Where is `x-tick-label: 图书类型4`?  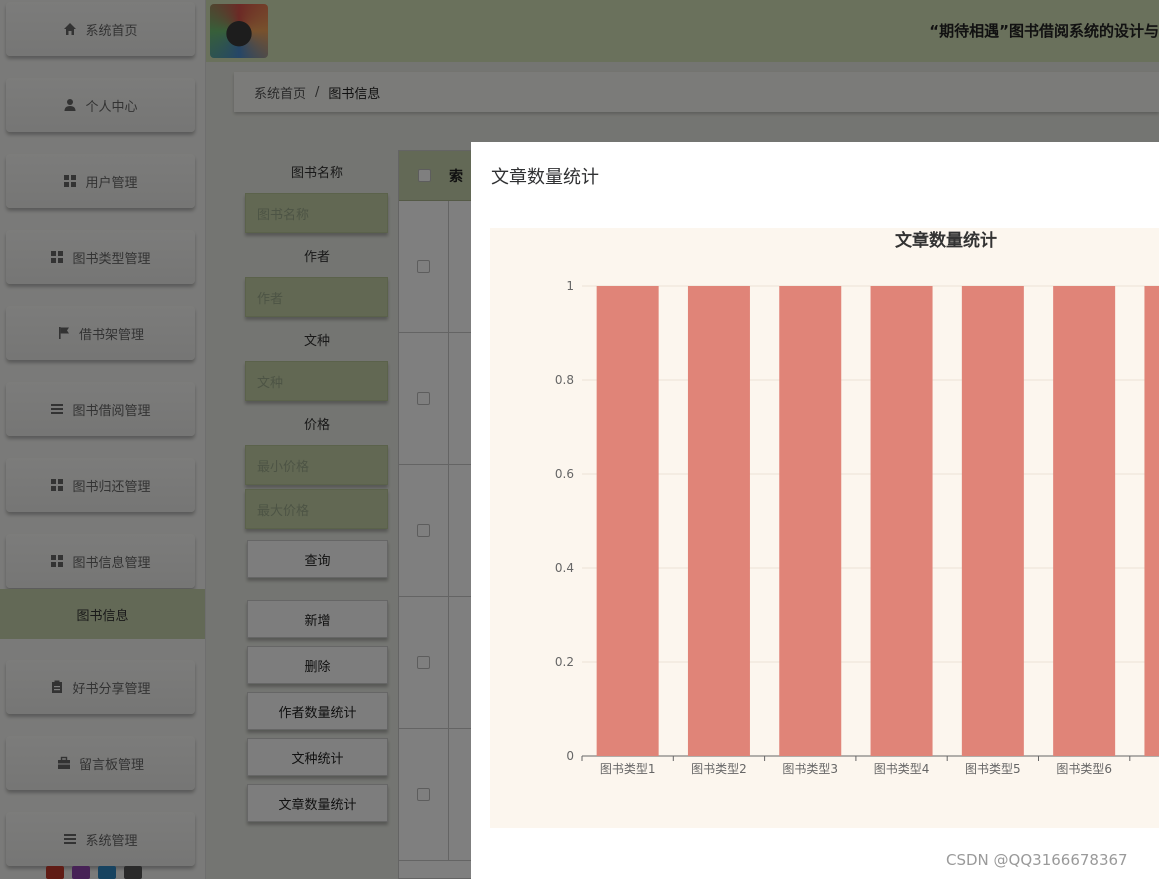
x-tick-label: 图书类型4 is located at coordinates (902, 769).